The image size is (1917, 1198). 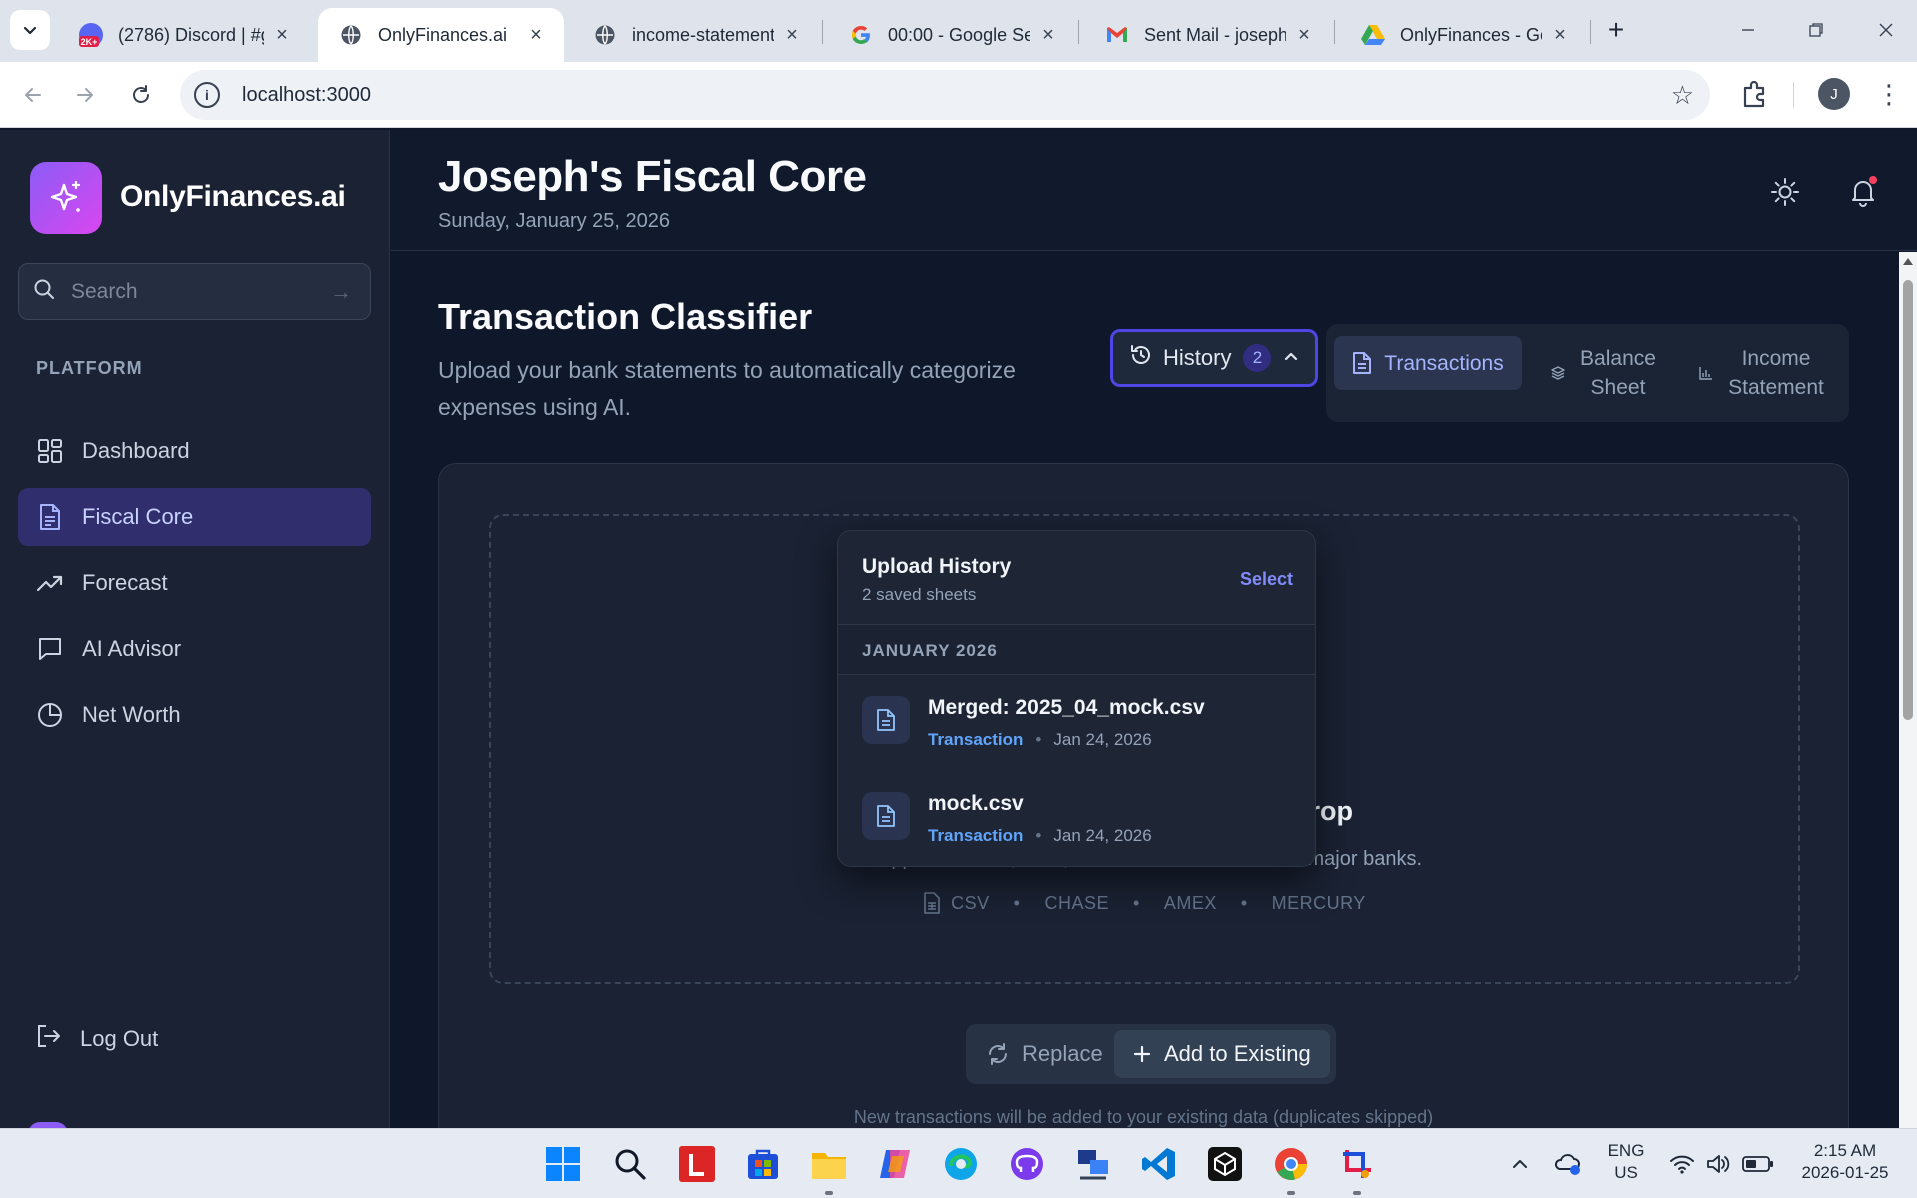 I want to click on browser-tab-income-statement: income-statement ×, so click(x=696, y=35).